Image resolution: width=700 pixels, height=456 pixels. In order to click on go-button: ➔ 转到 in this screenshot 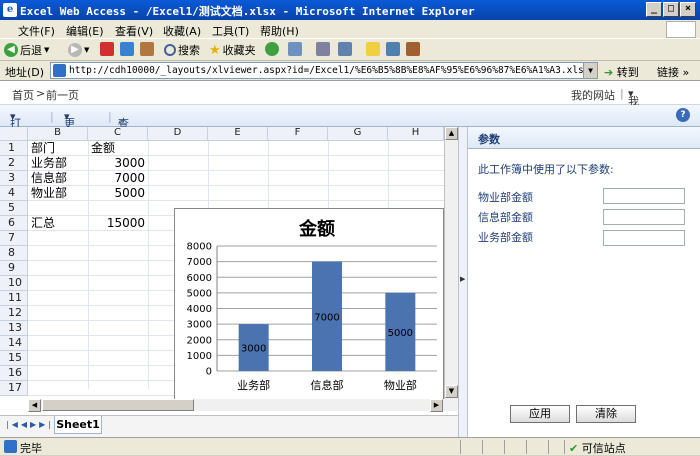, I will do `click(621, 72)`.